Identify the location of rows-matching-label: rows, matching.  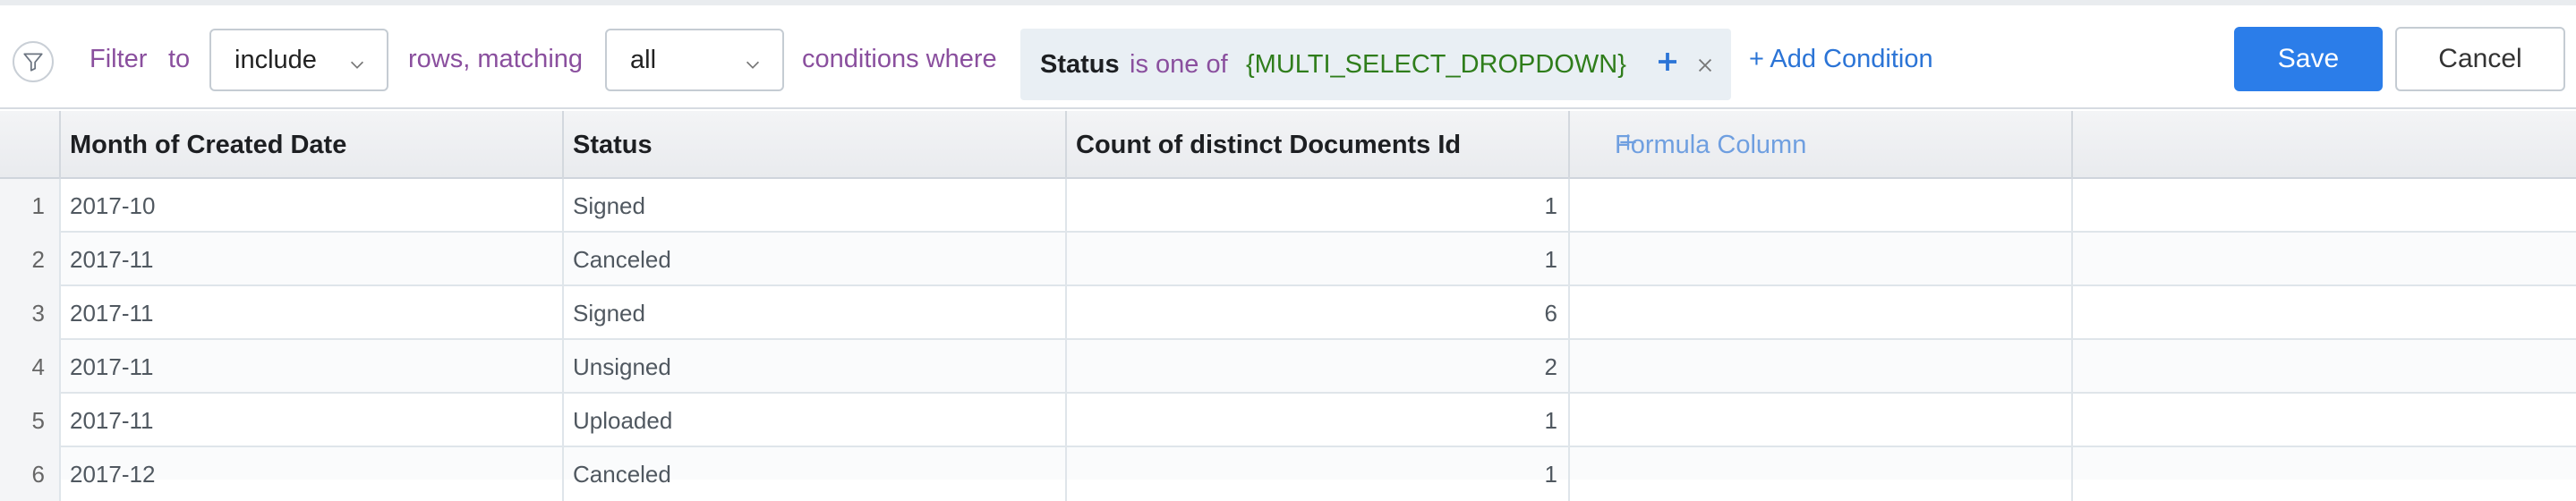
(496, 59).